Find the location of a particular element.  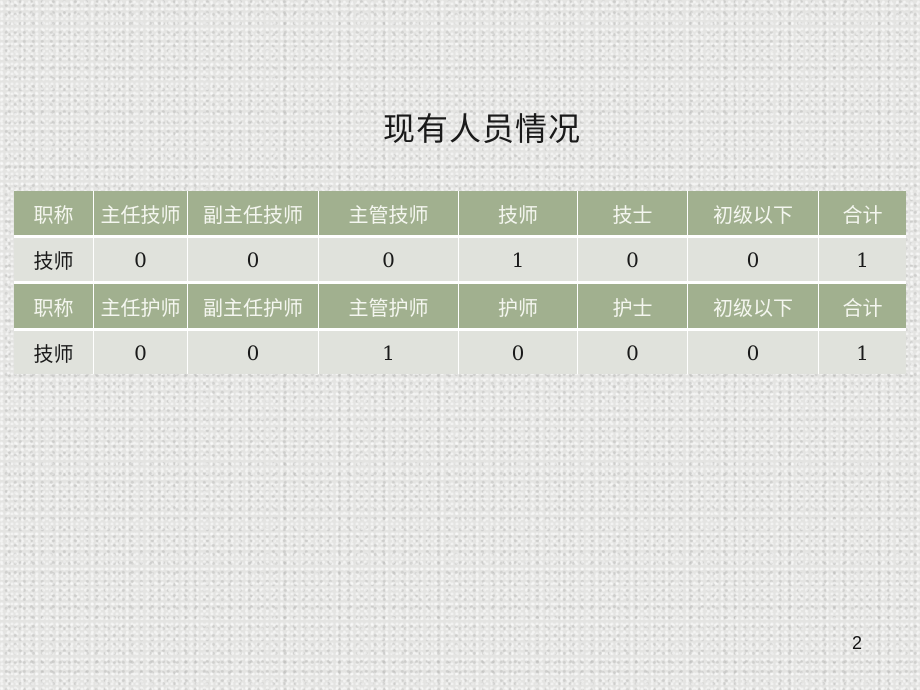

table-header-row-technicians: 职称 主任技师 副主任技师 主管技师 技师 技士 初级以下 合计 is located at coordinates (460, 214).